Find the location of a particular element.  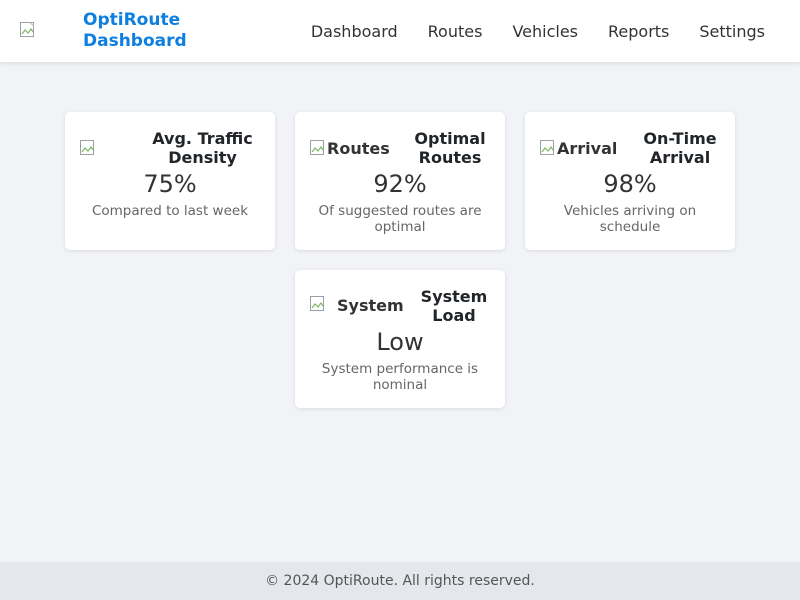

card-image: Routes is located at coordinates (350, 148).